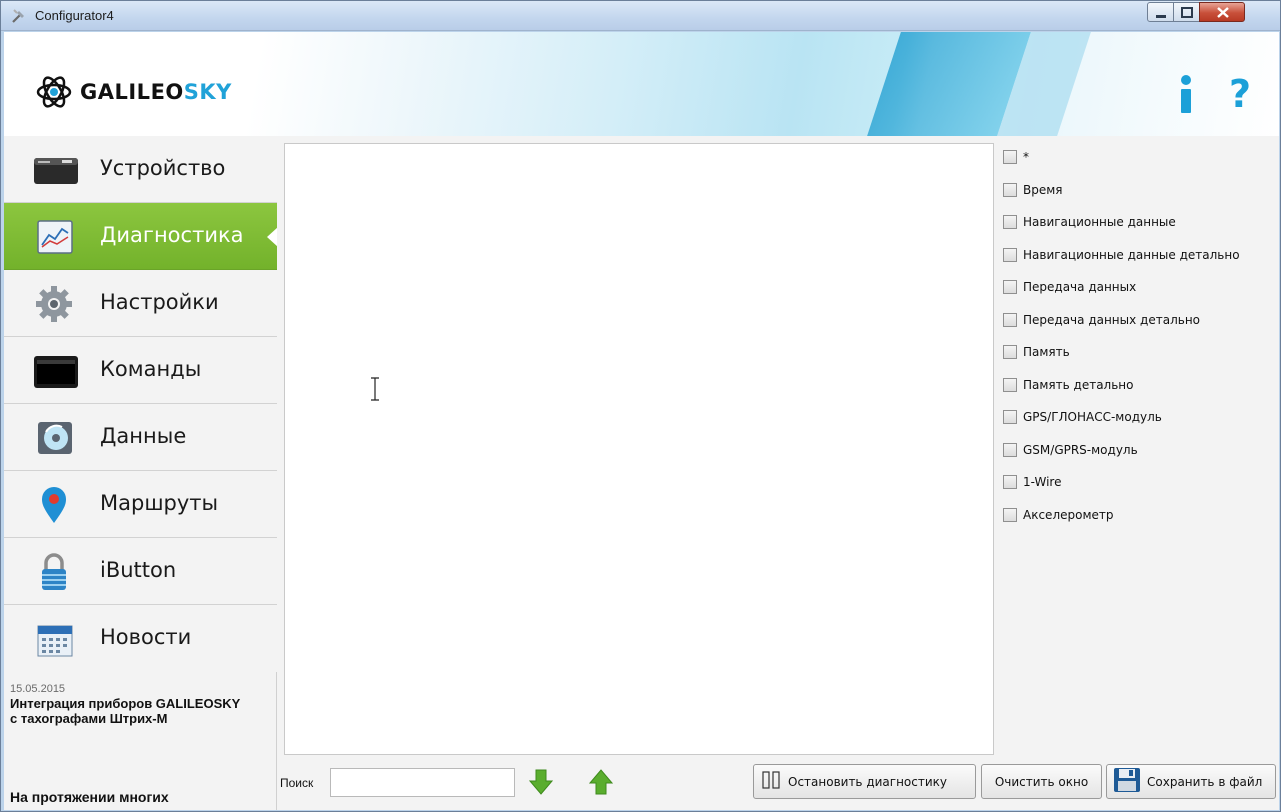 This screenshot has width=1281, height=812. Describe the element at coordinates (1141, 457) in the screenshot. I see `filter-gsm-gprs: GSM/GPRS-модуль` at that location.